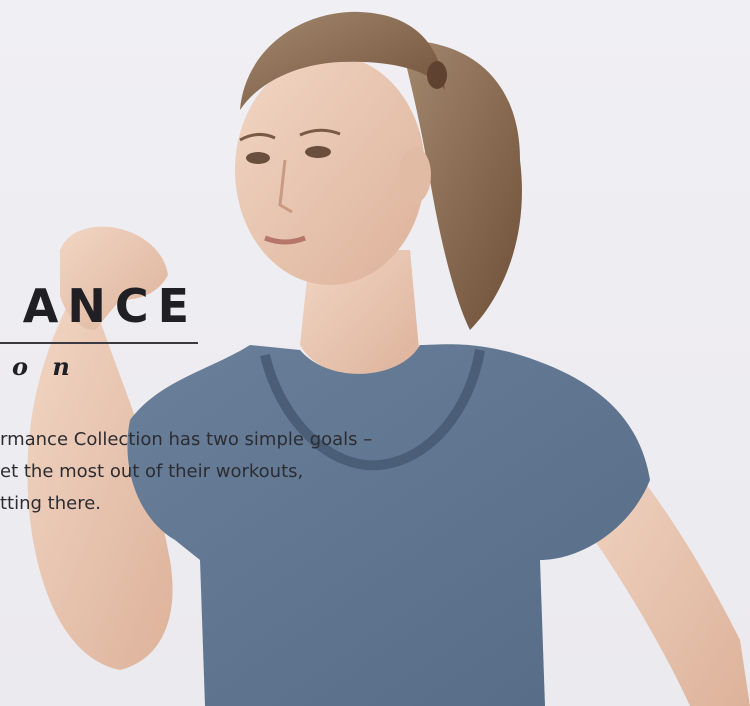 Image resolution: width=750 pixels, height=706 pixels. I want to click on hero-description-line: rmance Collection has two simple goals –, so click(186, 439).